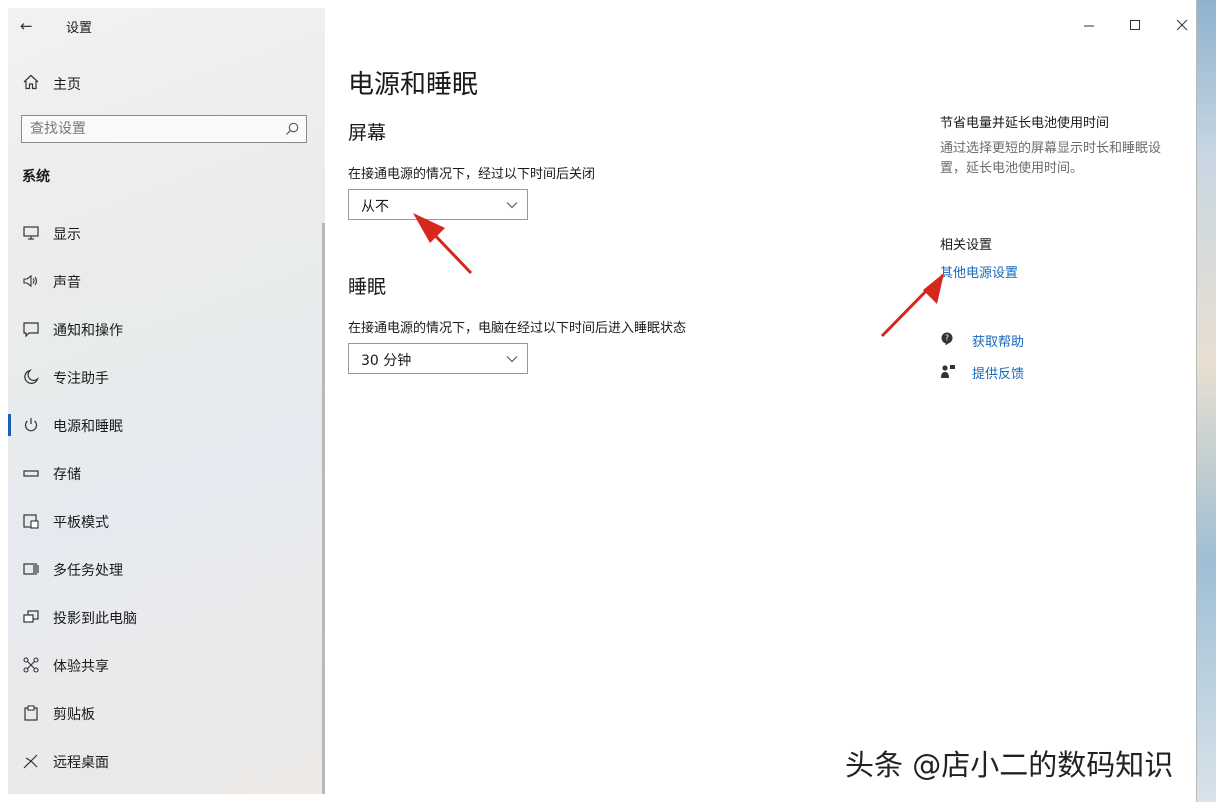  I want to click on sidebar-item-label: 电源和睡眠, so click(88, 427).